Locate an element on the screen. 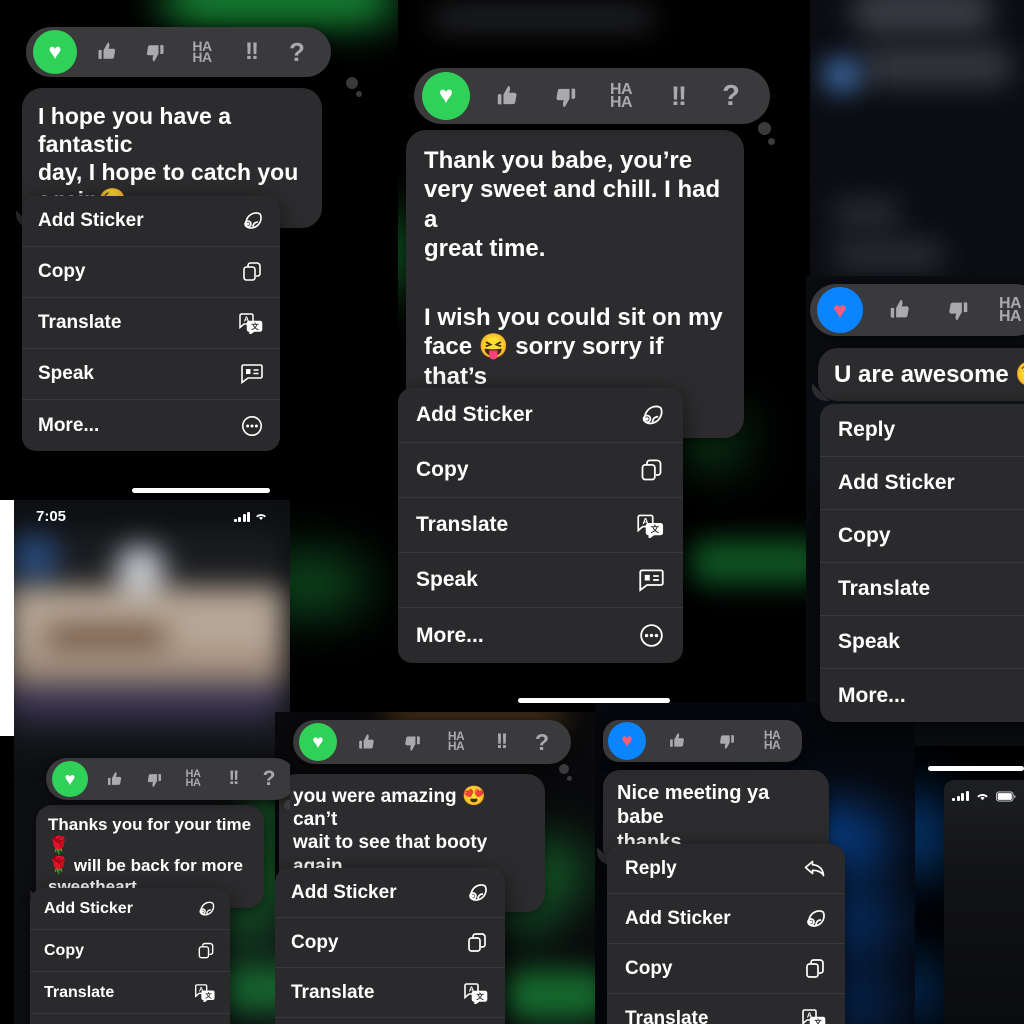  menu-item-translate: Translate is located at coordinates (922, 589).